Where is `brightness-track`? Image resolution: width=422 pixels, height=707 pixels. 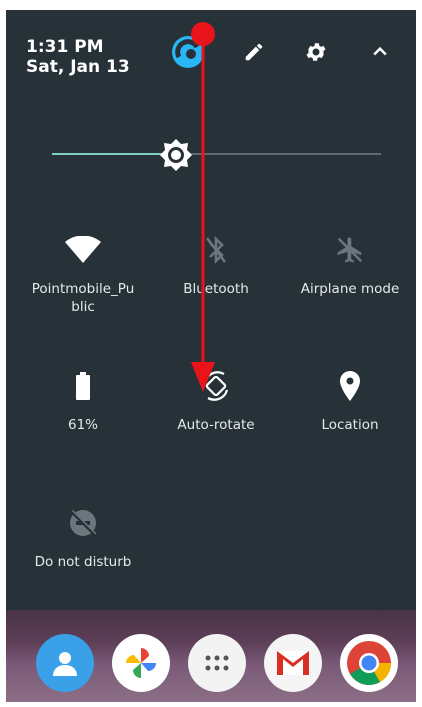
brightness-track is located at coordinates (278, 154).